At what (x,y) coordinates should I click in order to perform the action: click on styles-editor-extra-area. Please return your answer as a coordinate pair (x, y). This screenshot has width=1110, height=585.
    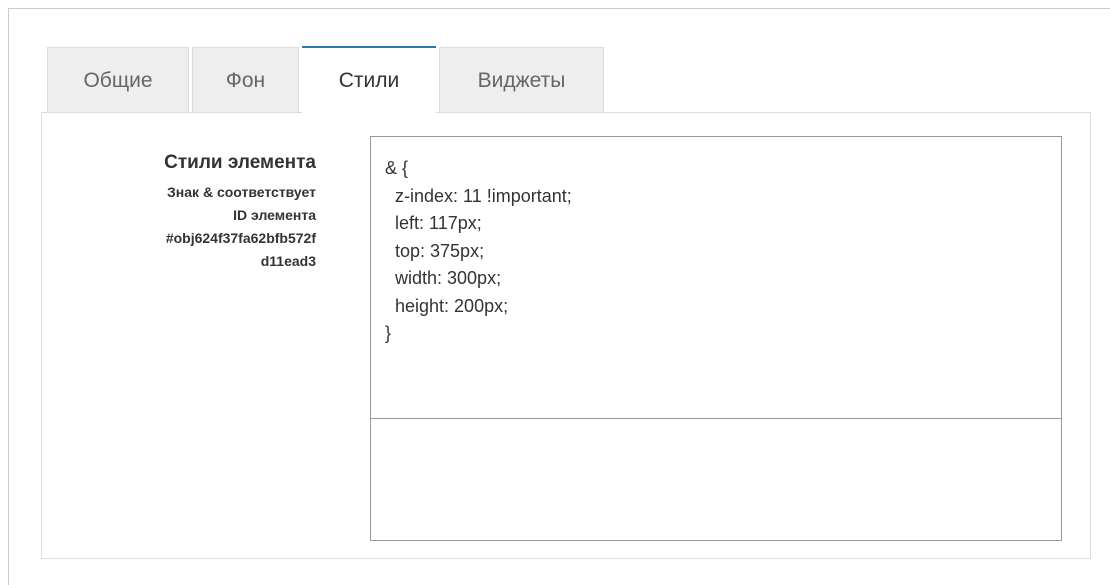
    Looking at the image, I should click on (716, 479).